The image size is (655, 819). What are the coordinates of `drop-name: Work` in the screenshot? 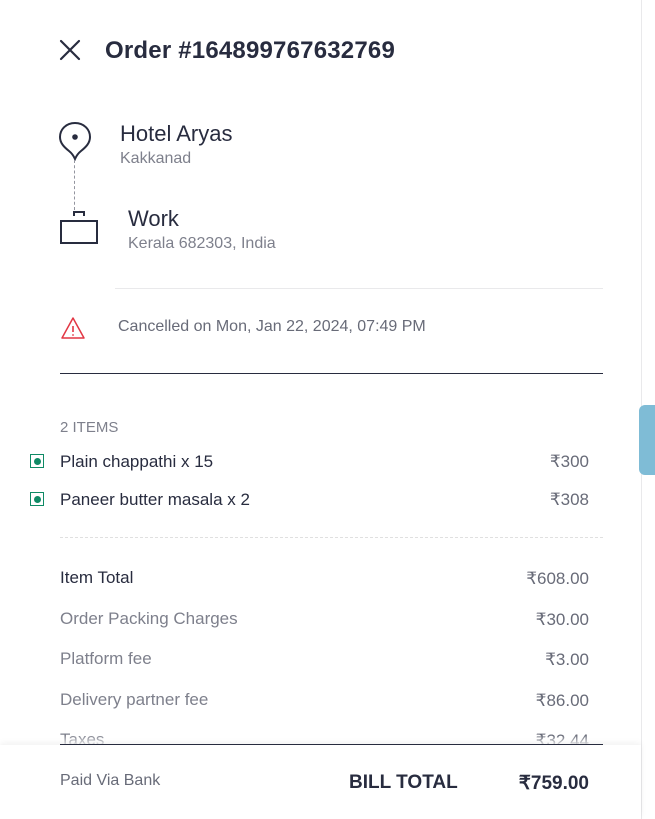 It's located at (153, 218).